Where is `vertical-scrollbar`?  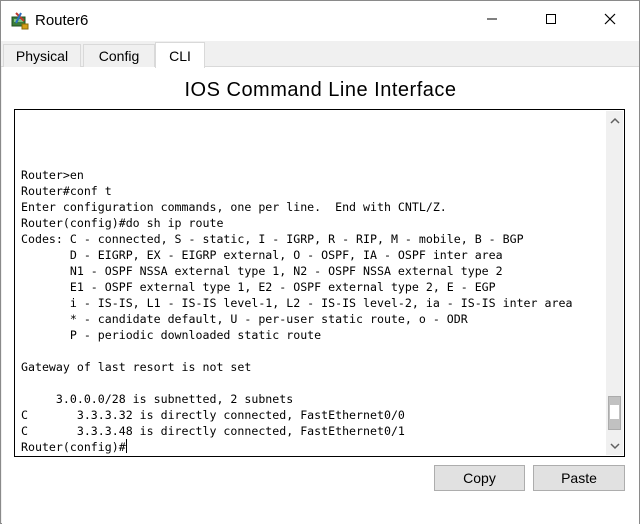
vertical-scrollbar is located at coordinates (614, 283).